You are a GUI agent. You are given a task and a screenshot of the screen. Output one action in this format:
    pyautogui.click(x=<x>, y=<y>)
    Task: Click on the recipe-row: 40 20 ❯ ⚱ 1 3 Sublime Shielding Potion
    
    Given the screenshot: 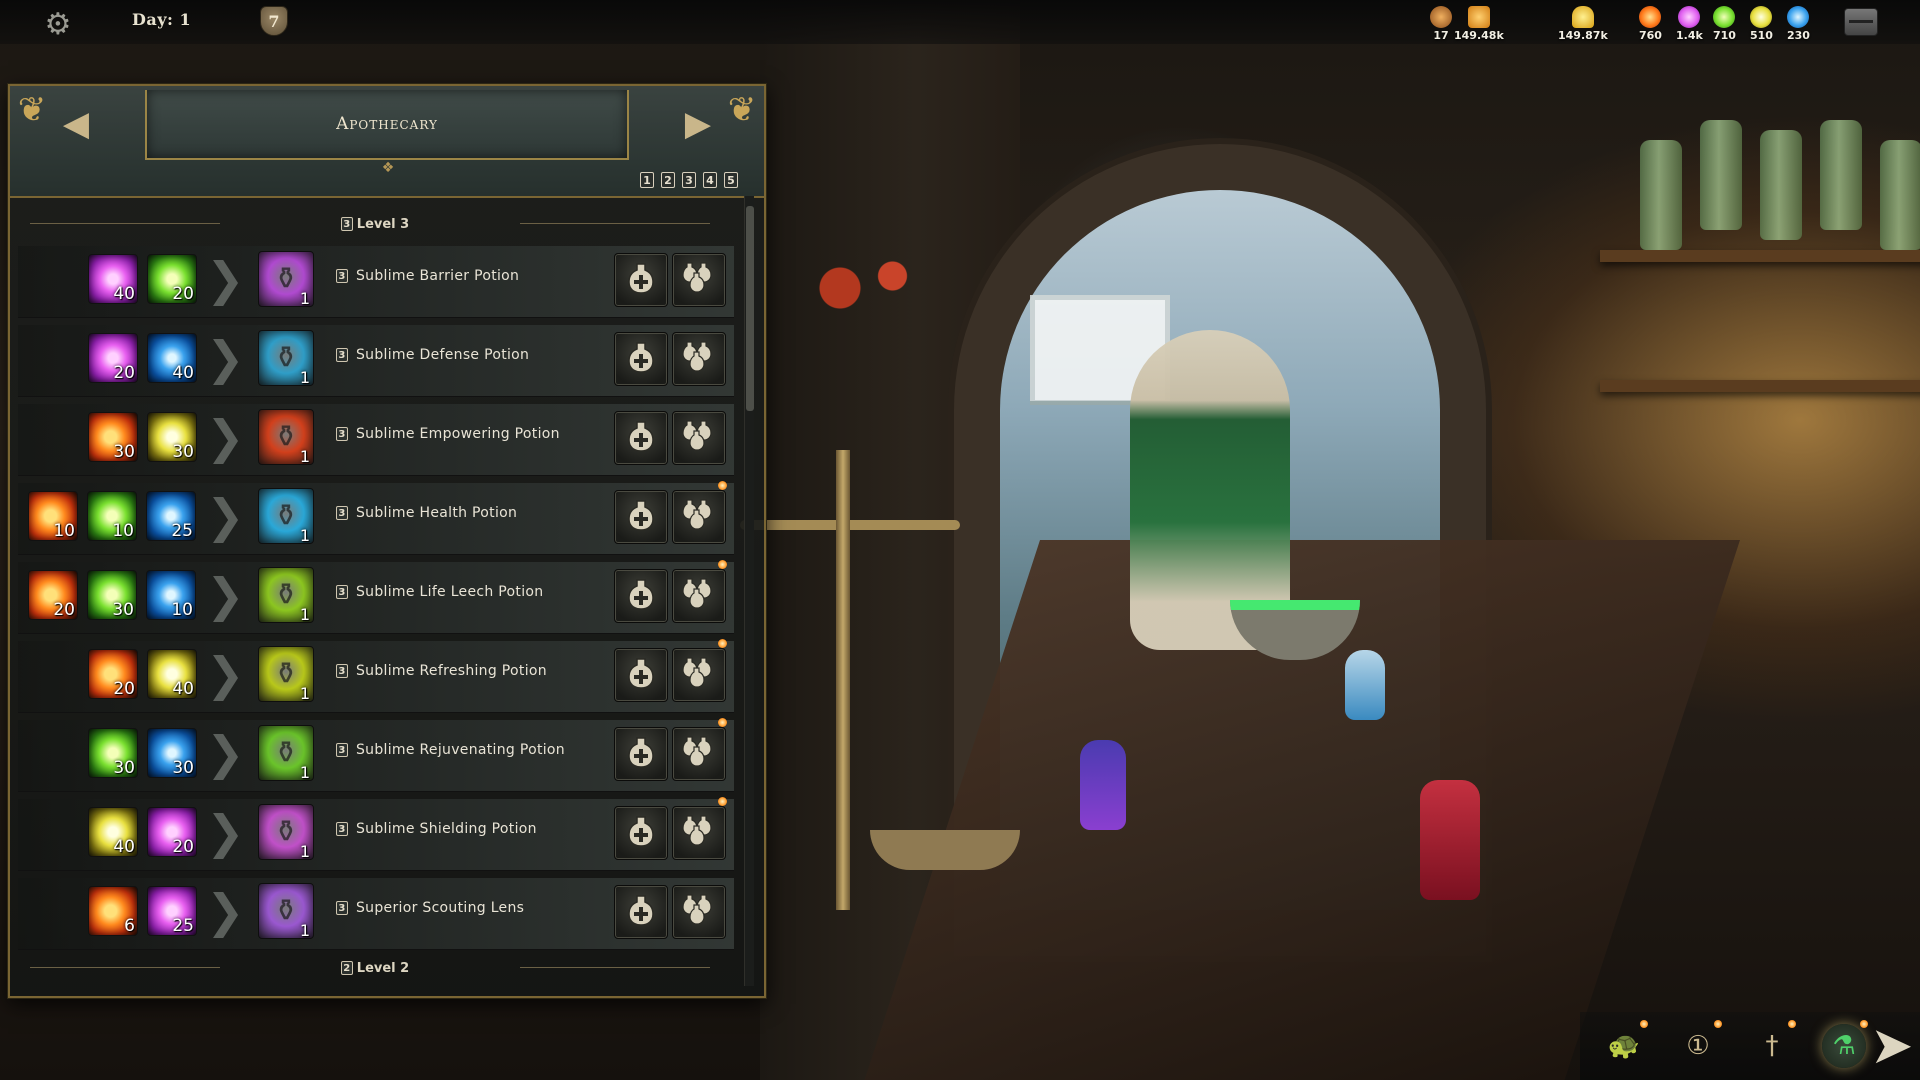 What is the action you would take?
    pyautogui.click(x=376, y=834)
    